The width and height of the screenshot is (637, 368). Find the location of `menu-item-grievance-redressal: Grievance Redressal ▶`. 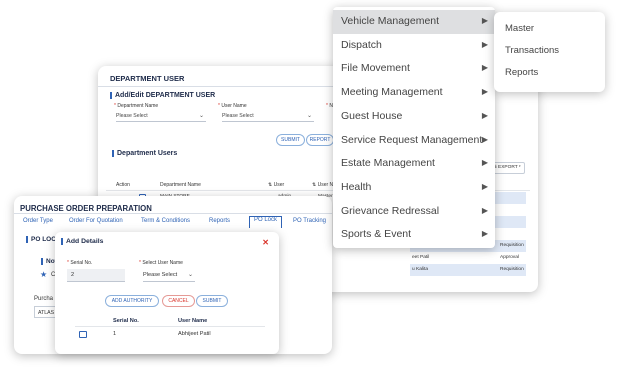

menu-item-grievance-redressal: Grievance Redressal ▶ is located at coordinates (414, 212).